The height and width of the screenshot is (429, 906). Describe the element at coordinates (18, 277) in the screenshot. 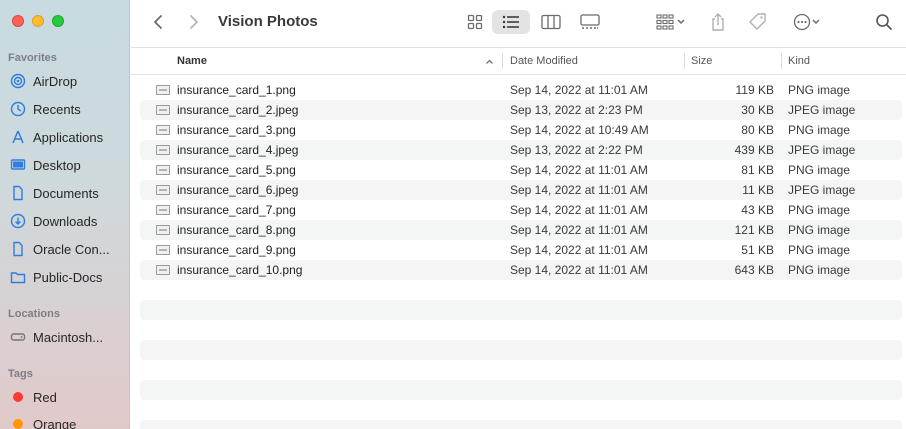

I see `folder-icon` at that location.